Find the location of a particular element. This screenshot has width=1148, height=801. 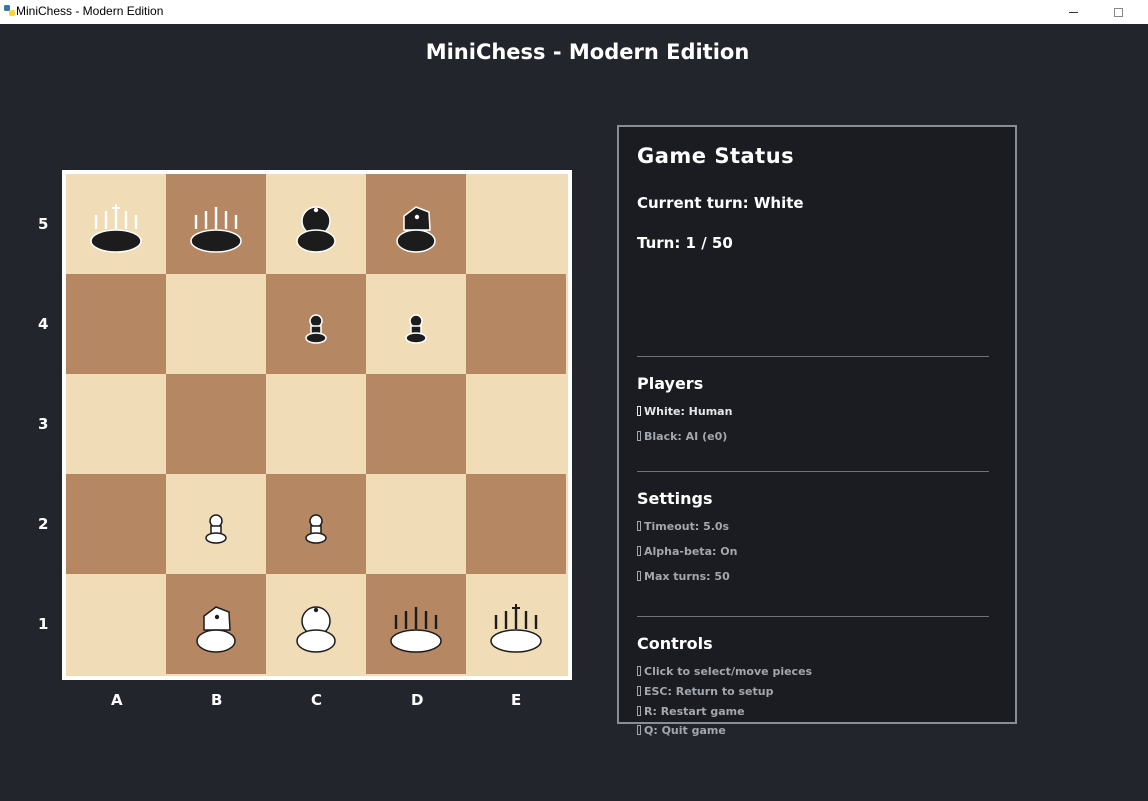

square-b4 is located at coordinates (216, 324).